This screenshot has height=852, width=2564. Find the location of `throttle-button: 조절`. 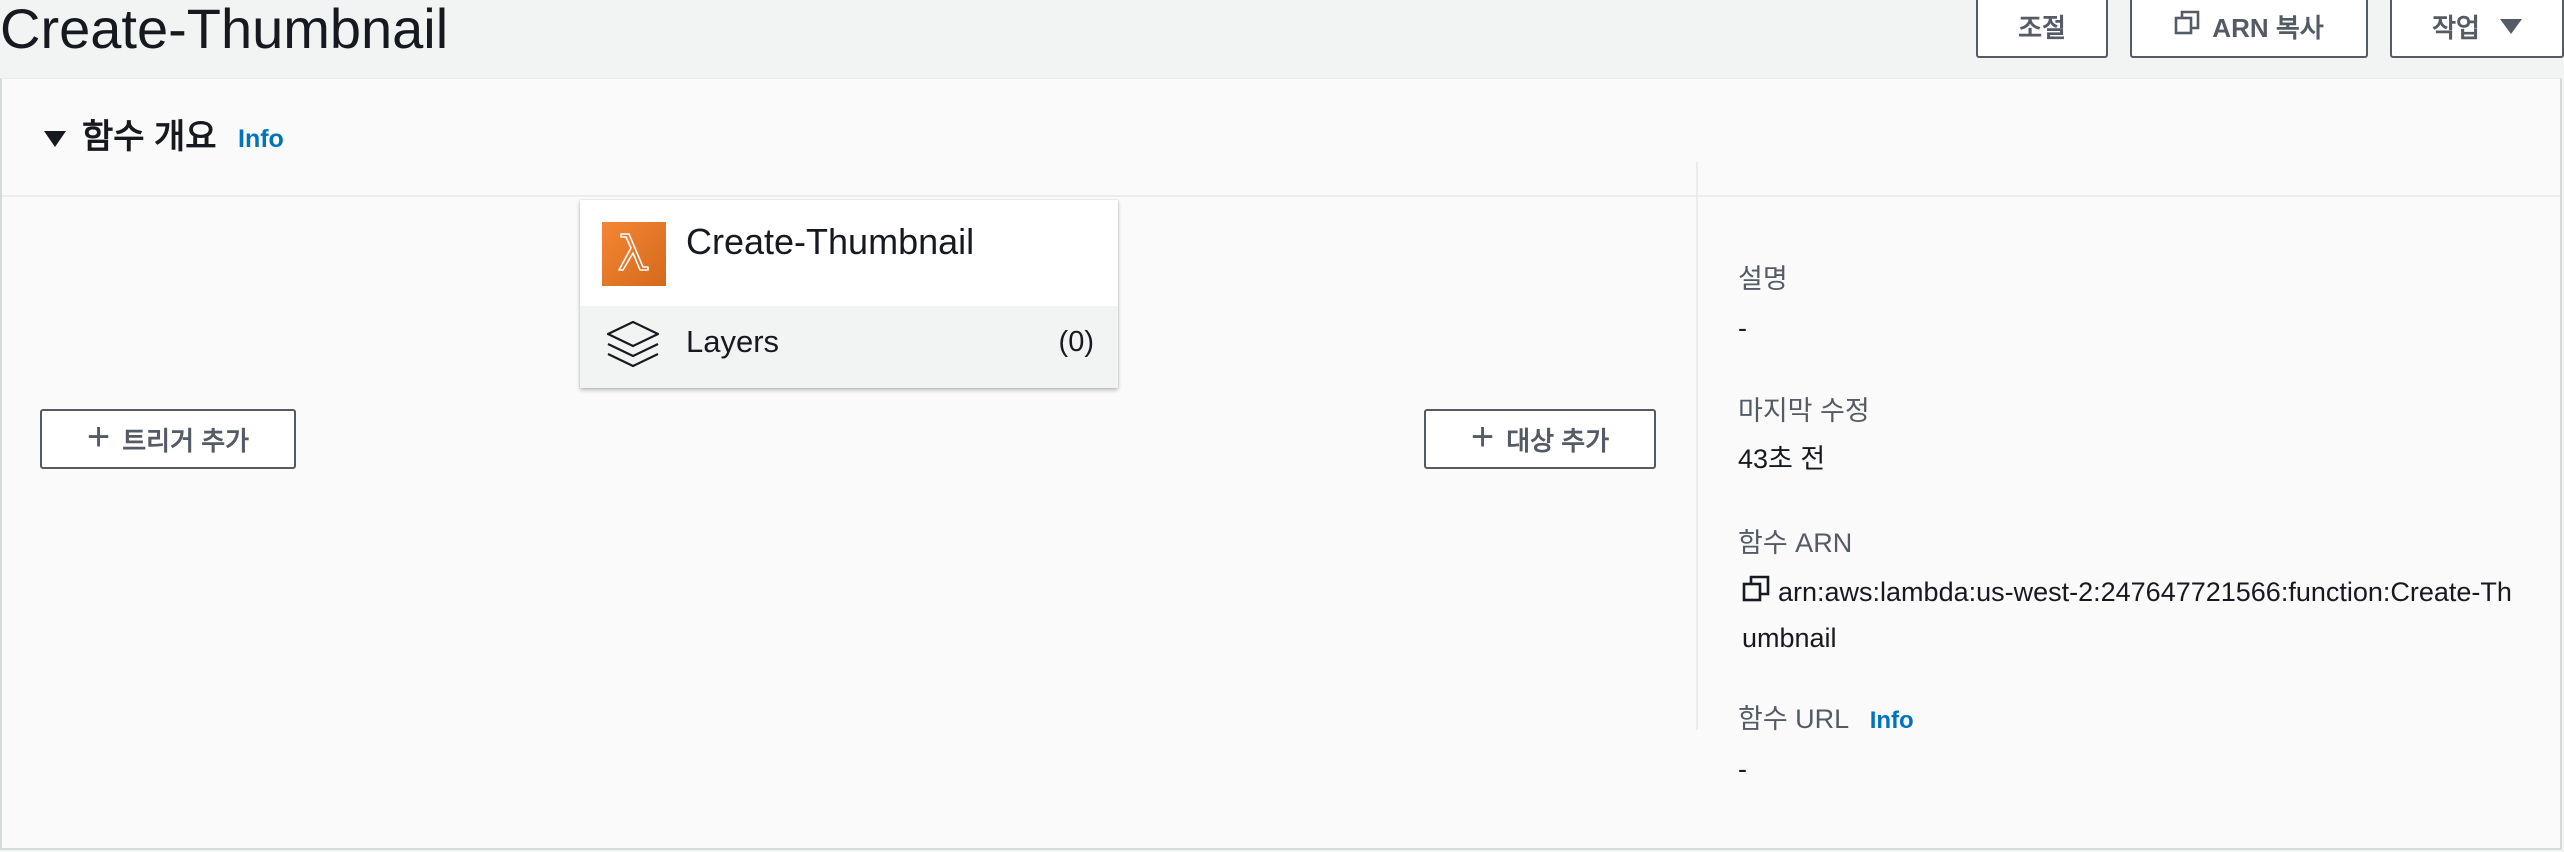

throttle-button: 조절 is located at coordinates (2042, 29).